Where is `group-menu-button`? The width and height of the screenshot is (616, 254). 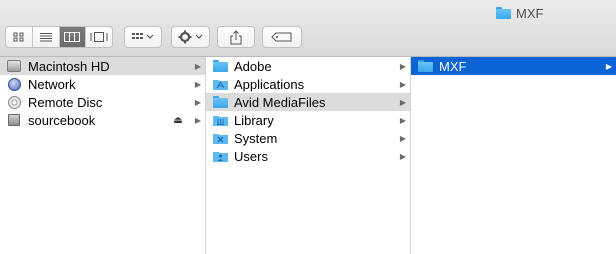 group-menu-button is located at coordinates (143, 37).